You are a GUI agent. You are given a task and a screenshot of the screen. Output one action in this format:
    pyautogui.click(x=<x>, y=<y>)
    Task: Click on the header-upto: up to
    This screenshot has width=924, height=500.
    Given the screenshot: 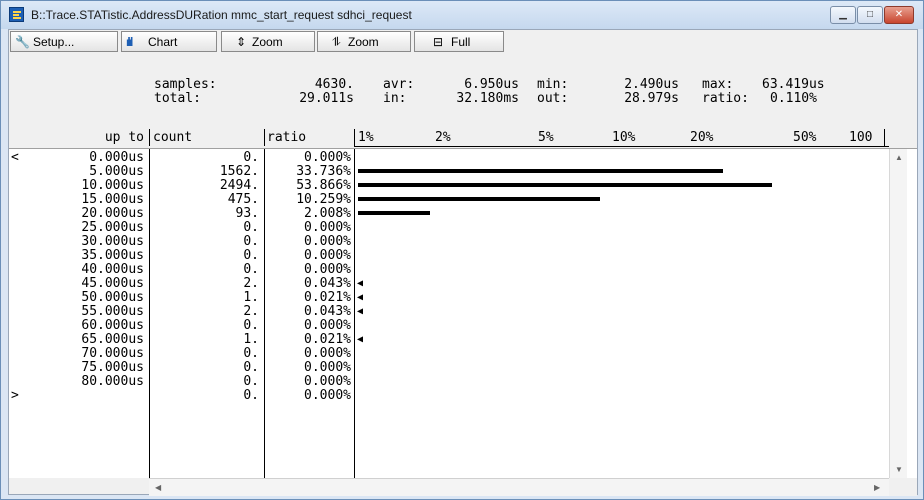 What is the action you would take?
    pyautogui.click(x=96, y=138)
    